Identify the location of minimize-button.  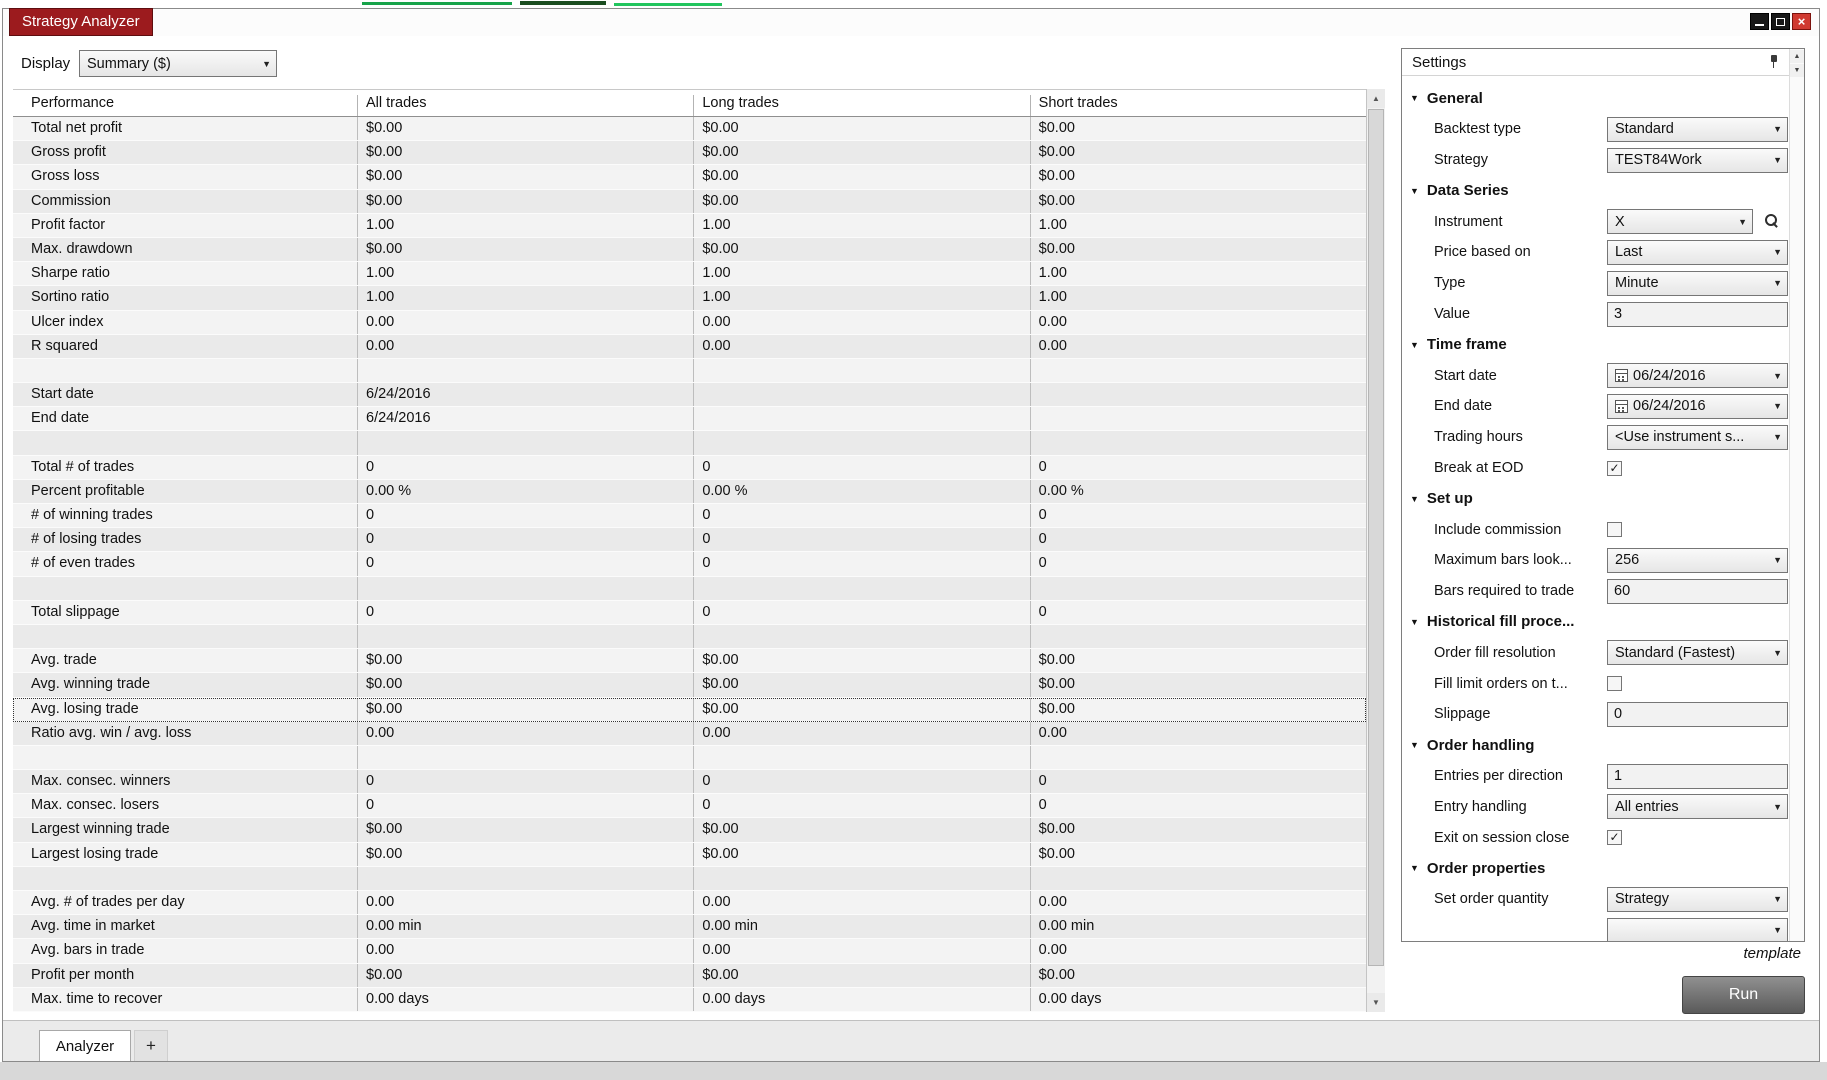
(1759, 21).